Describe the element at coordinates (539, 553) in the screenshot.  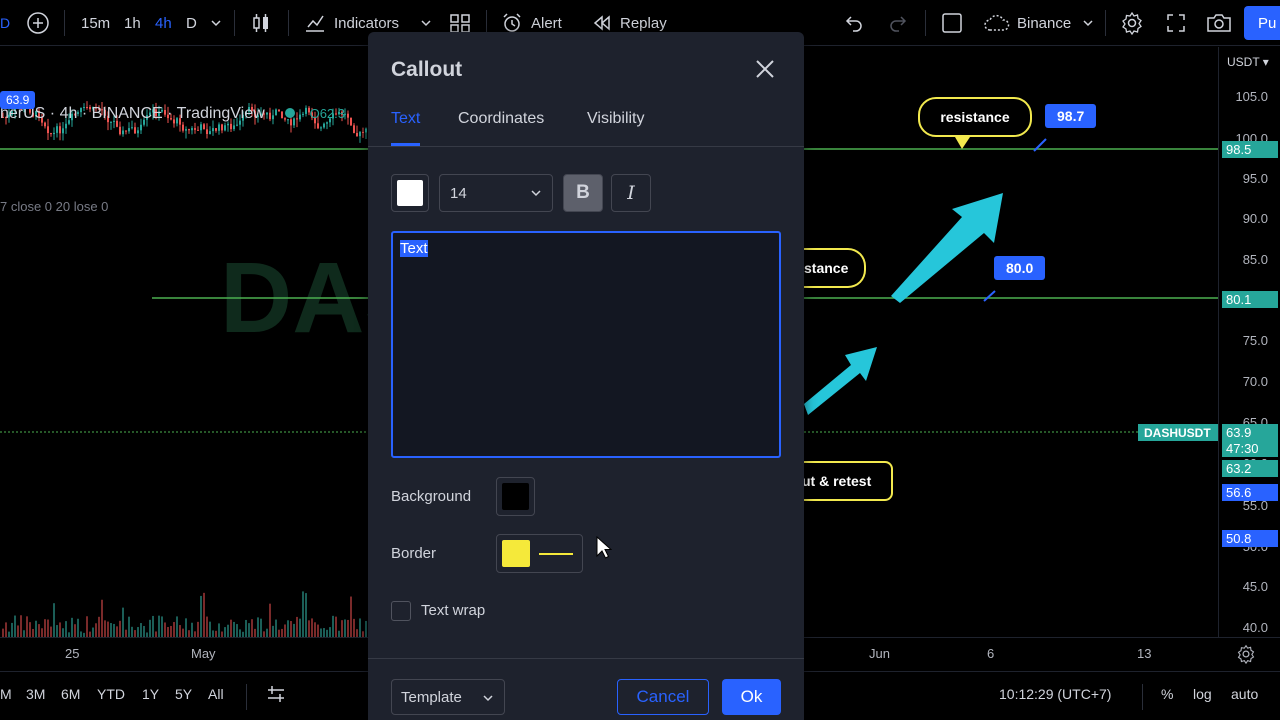
I see `border-style-button` at that location.